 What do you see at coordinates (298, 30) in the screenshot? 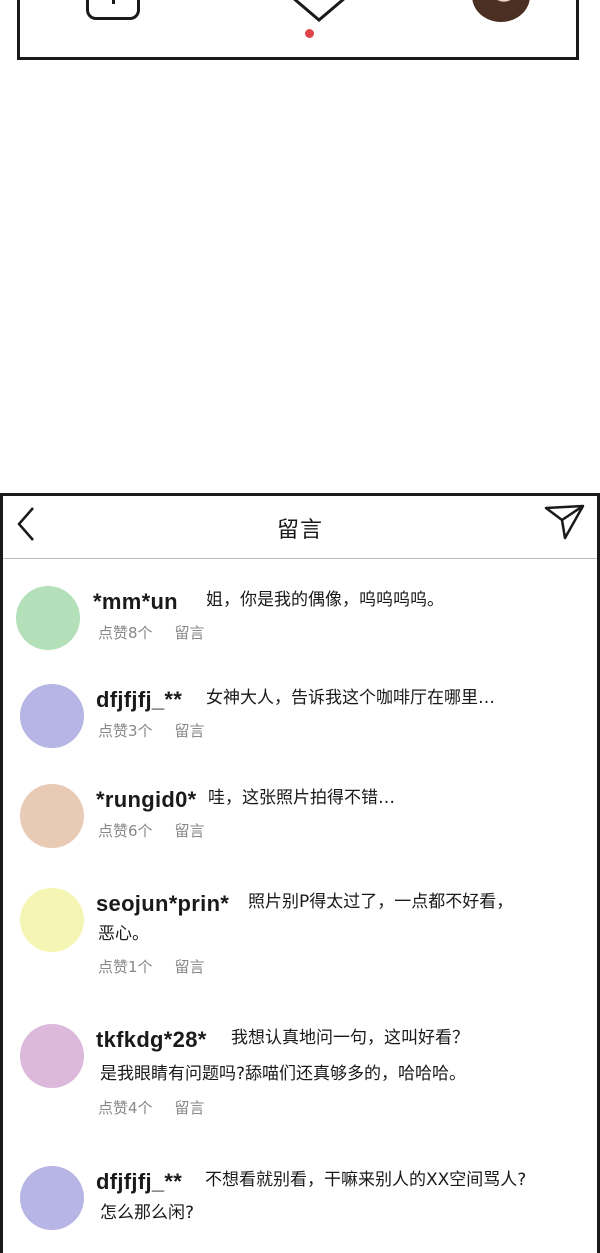
I see `top-phone-frame` at bounding box center [298, 30].